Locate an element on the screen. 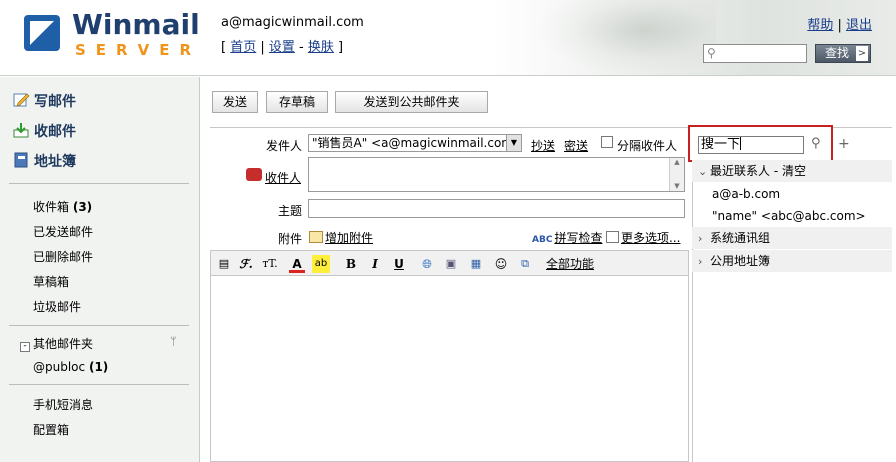 The height and width of the screenshot is (462, 896). unread-count: (3) is located at coordinates (82, 207).